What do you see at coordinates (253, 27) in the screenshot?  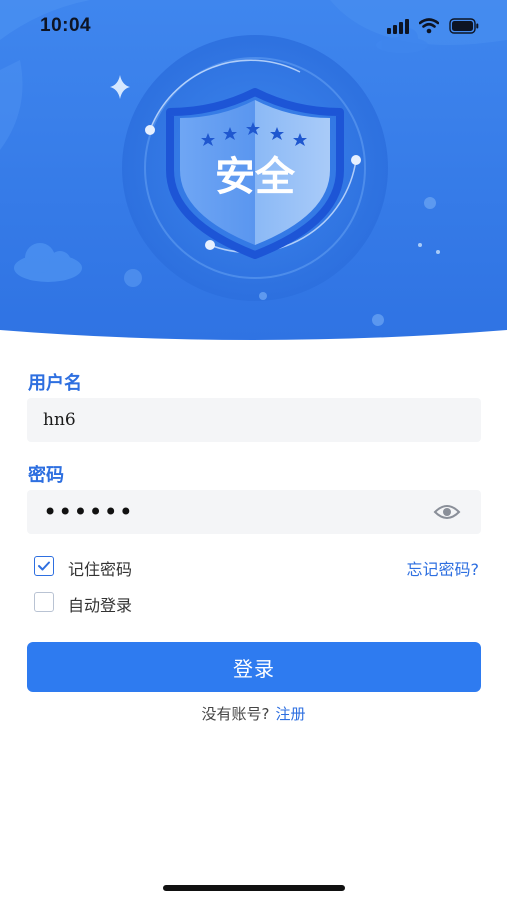 I see `status-bar: 10:04` at bounding box center [253, 27].